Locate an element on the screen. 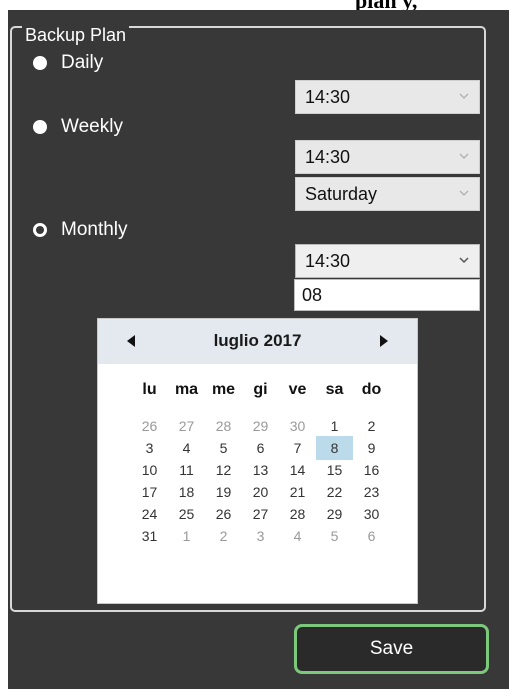 This screenshot has width=509, height=689. weekly-day-select: Saturday is located at coordinates (387, 194).